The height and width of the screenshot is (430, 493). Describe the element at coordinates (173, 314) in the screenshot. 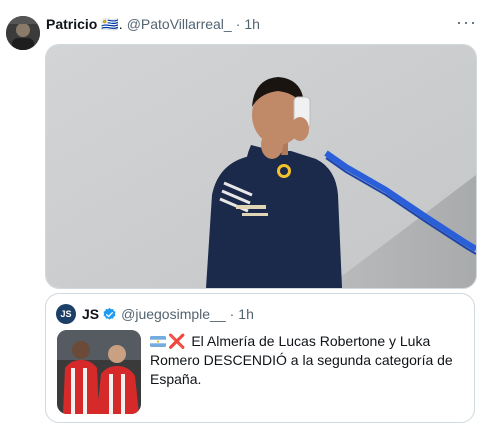

I see `quoted-author-handle: @juegosimple__` at that location.